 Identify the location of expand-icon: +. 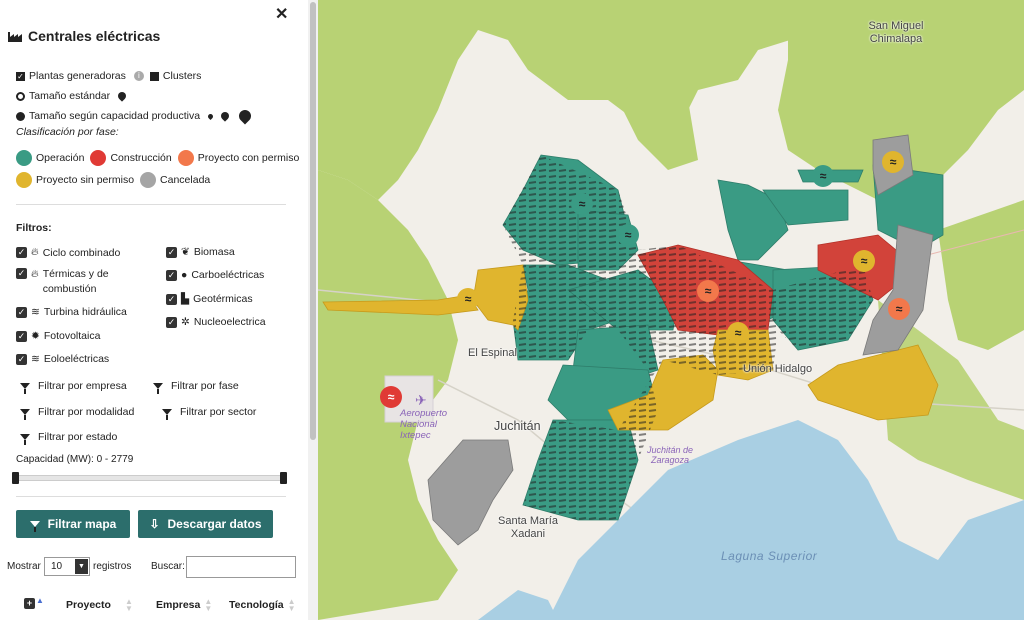
(29, 603).